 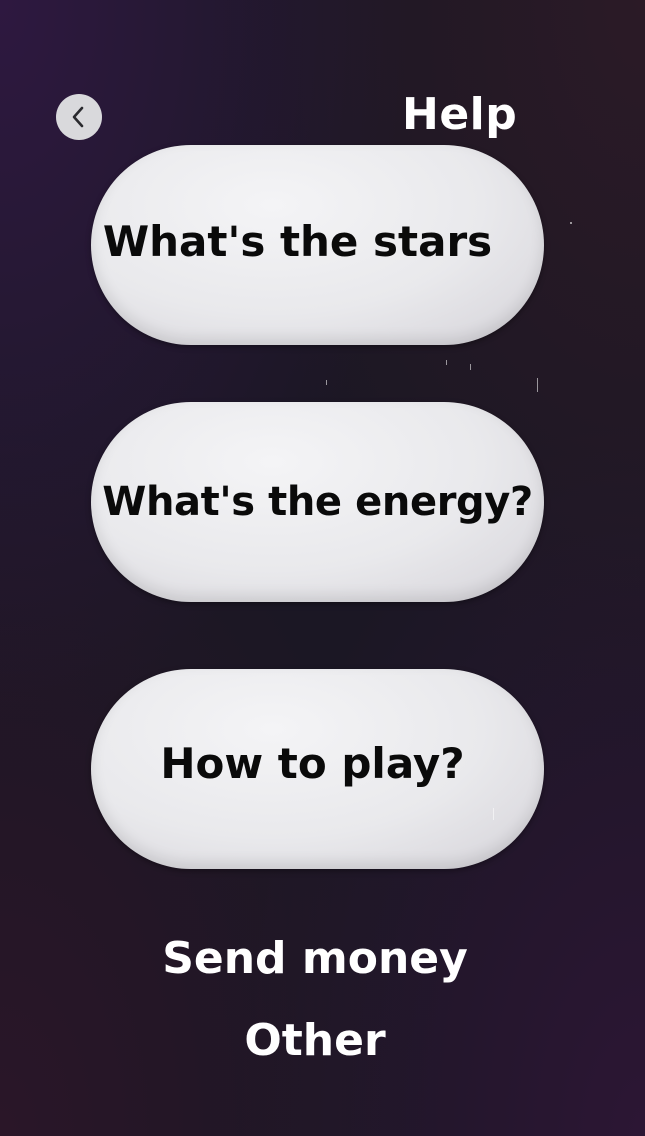 What do you see at coordinates (315, 1041) in the screenshot?
I see `other-link: Other` at bounding box center [315, 1041].